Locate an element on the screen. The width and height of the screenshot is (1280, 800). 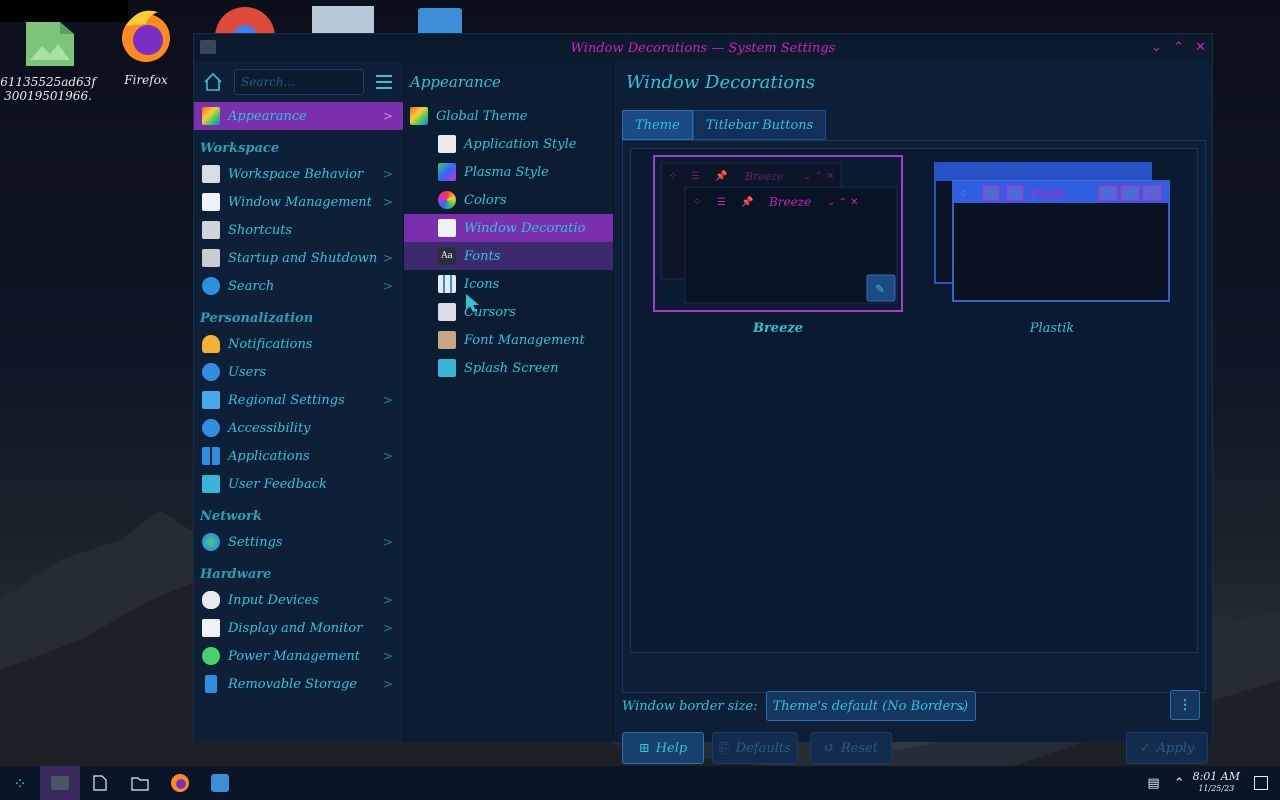
sidebar-item-label: Removable Storage is located at coordinates (292, 684).